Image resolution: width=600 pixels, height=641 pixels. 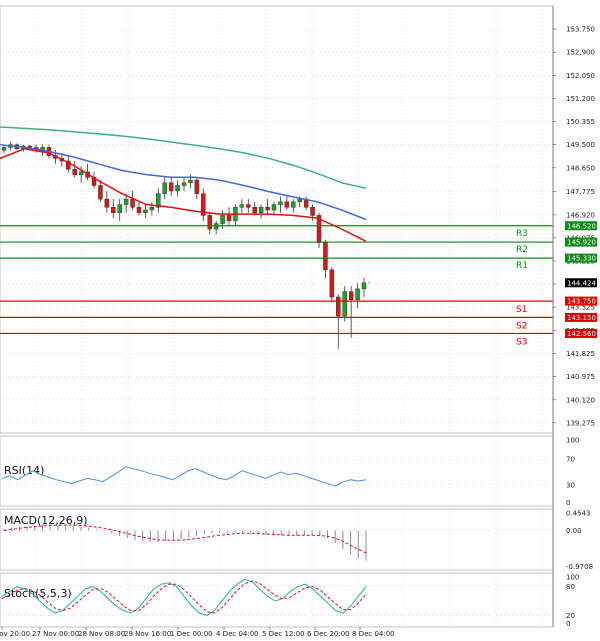 I want to click on level-name-s2: S2, so click(x=521, y=326).